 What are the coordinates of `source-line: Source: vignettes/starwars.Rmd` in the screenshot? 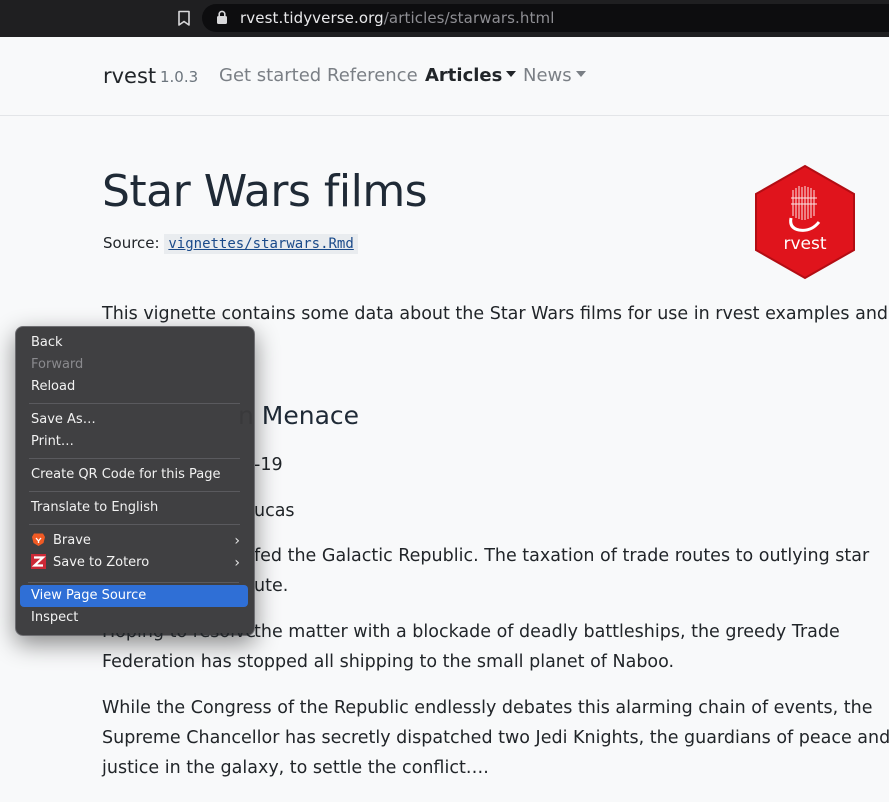 It's located at (230, 244).